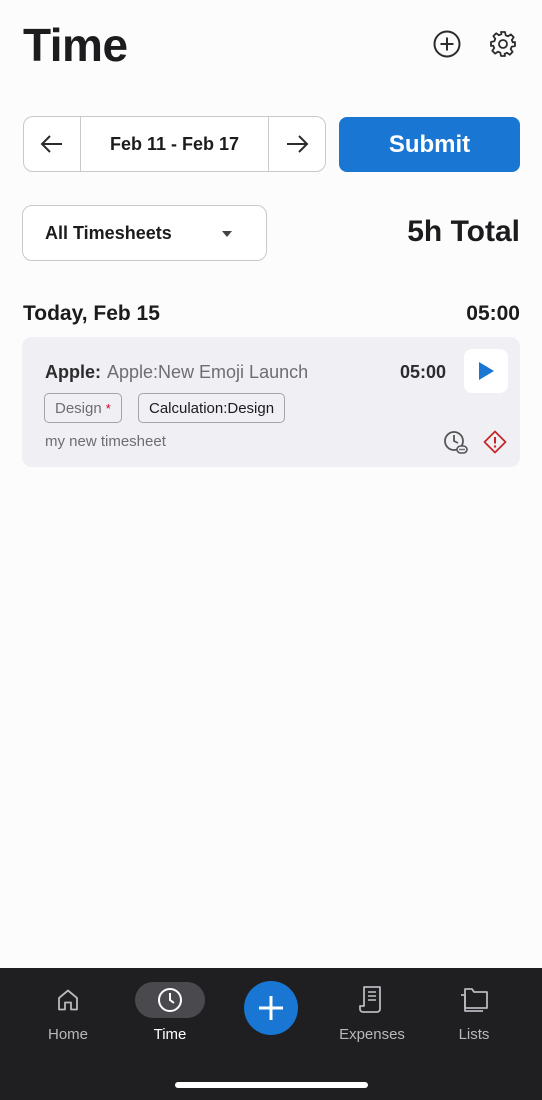  I want to click on plus-circle-icon, so click(447, 44).